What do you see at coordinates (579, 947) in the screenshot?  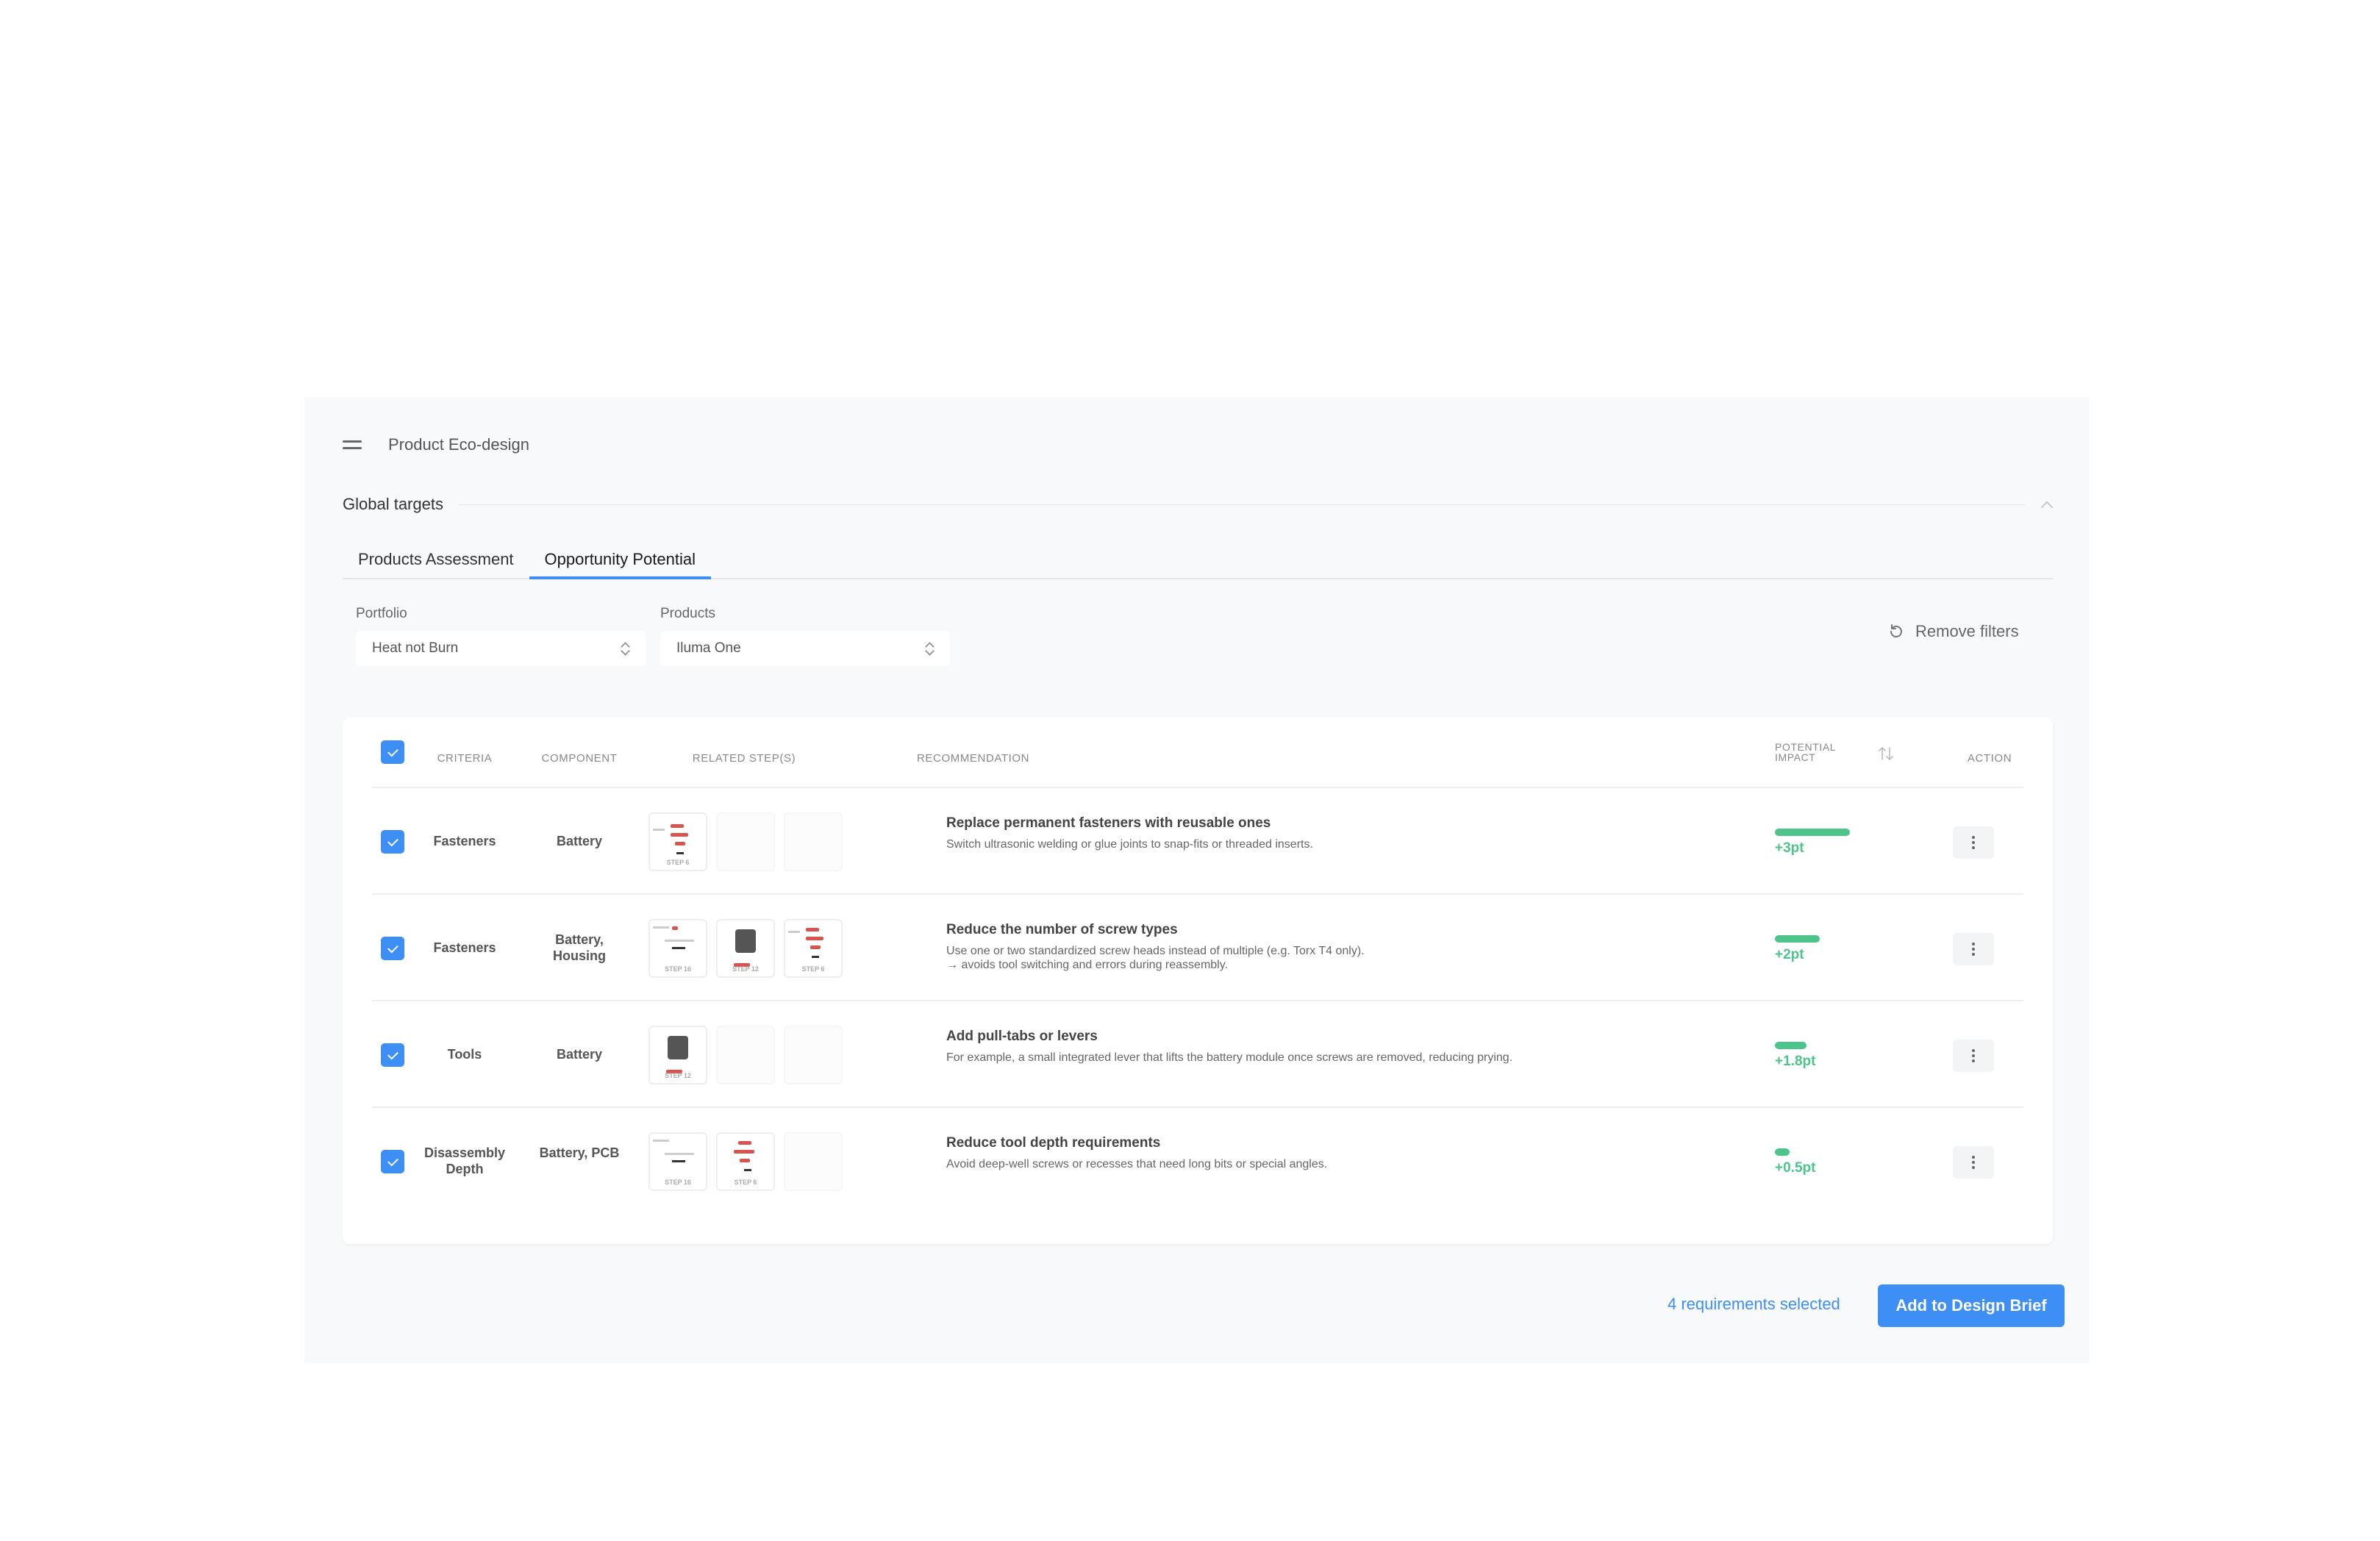 I see `component-cell: Battery, Housing` at bounding box center [579, 947].